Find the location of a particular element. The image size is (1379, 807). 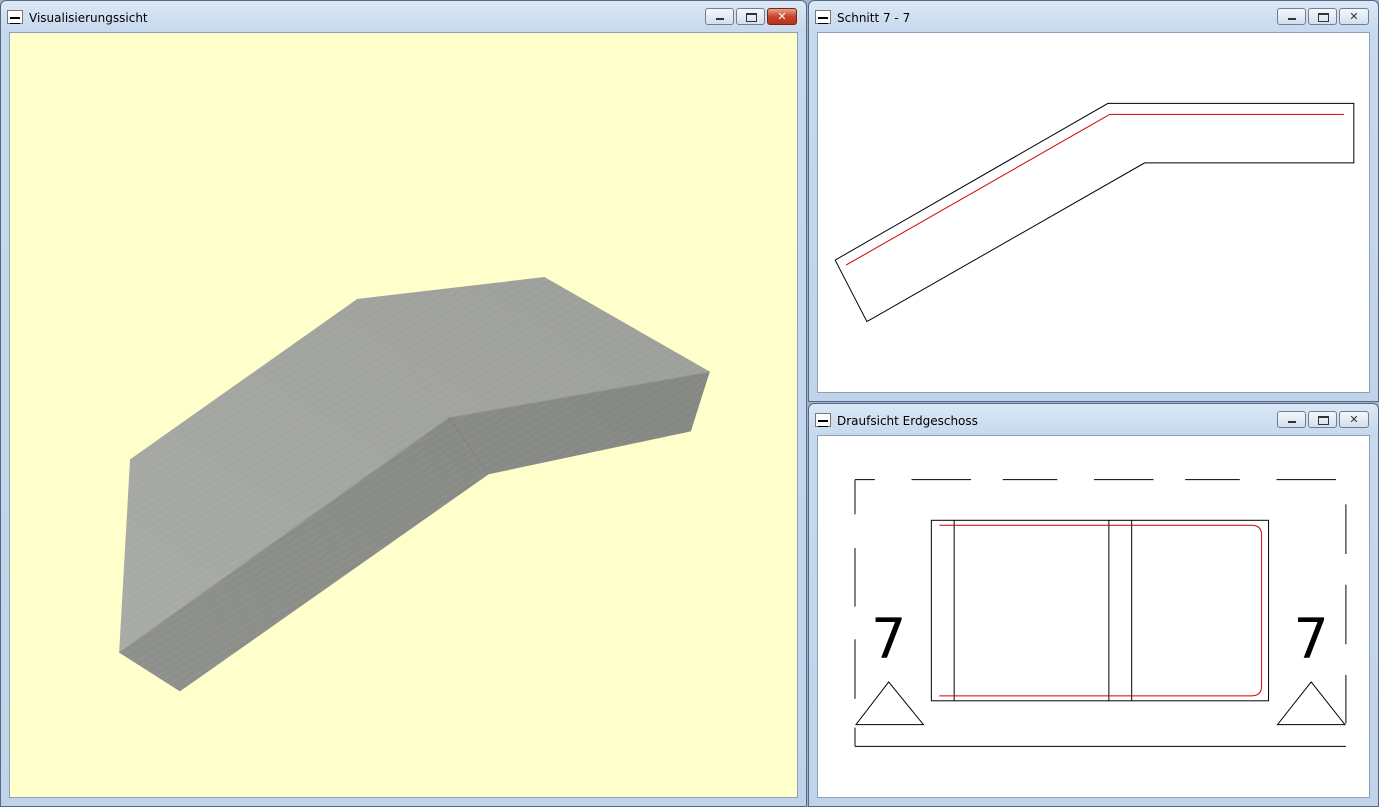

slab-outline is located at coordinates (1100, 610).